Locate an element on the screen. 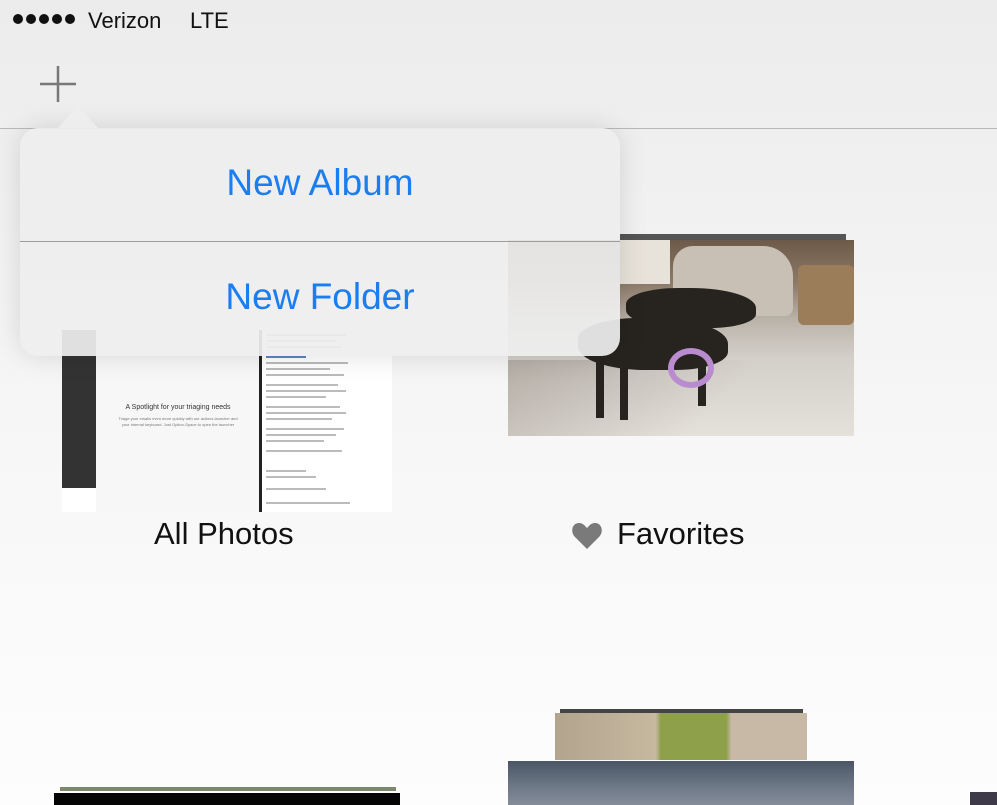  signal-strength-icon is located at coordinates (44, 19).